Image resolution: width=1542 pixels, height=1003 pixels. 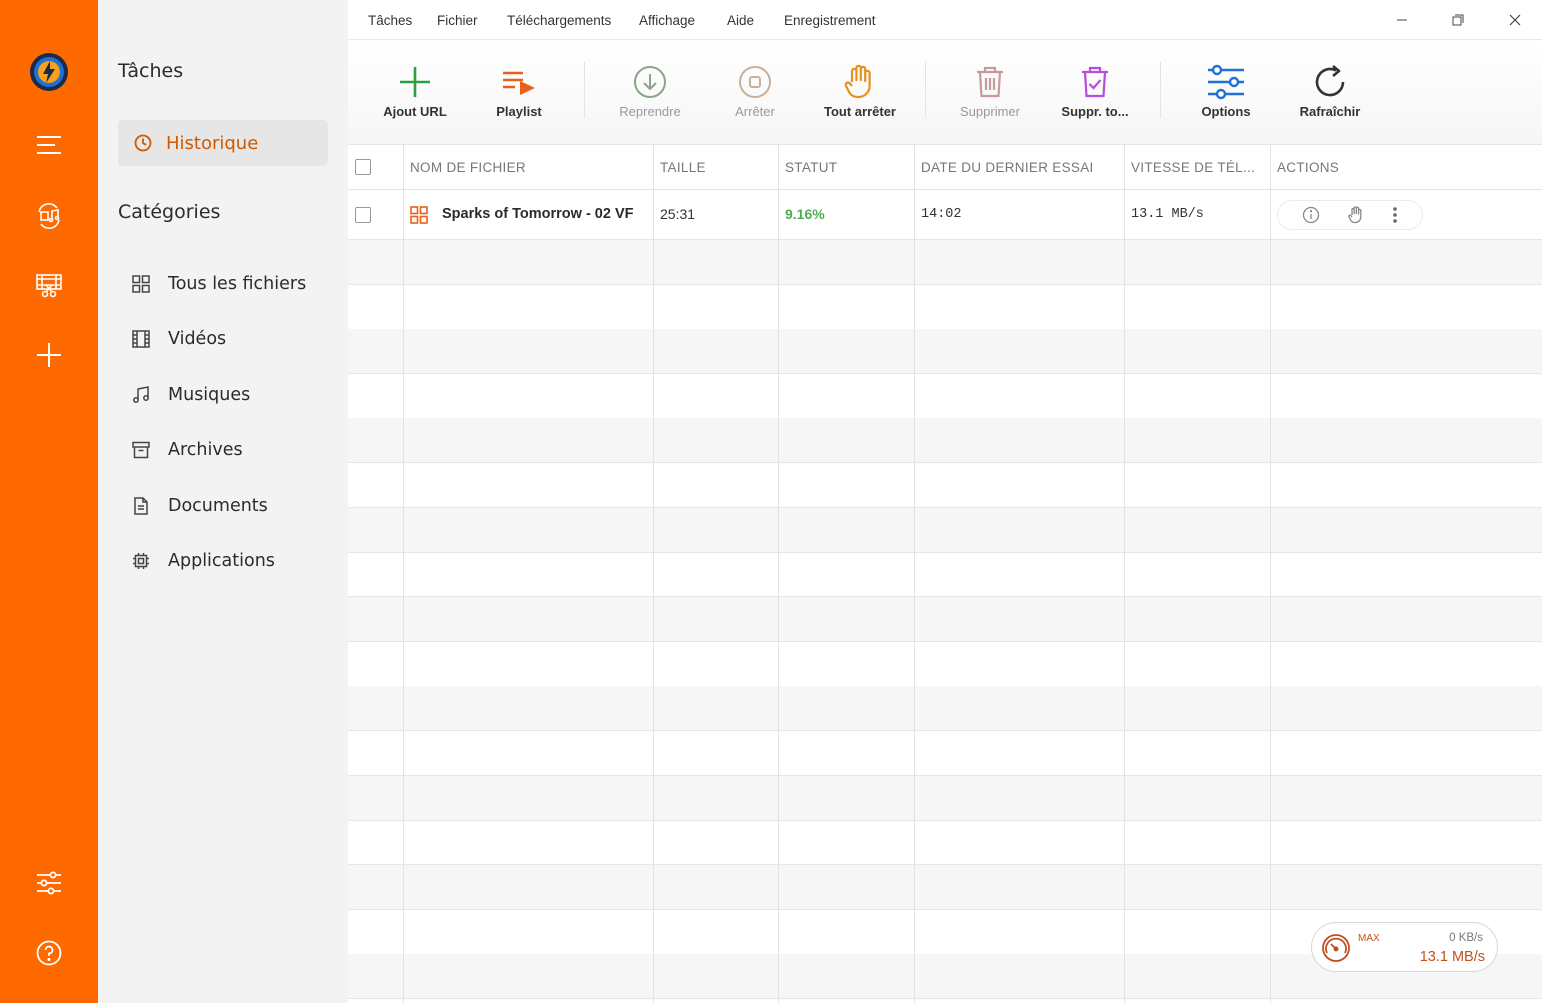 What do you see at coordinates (197, 339) in the screenshot?
I see `category-label: Vidéos` at bounding box center [197, 339].